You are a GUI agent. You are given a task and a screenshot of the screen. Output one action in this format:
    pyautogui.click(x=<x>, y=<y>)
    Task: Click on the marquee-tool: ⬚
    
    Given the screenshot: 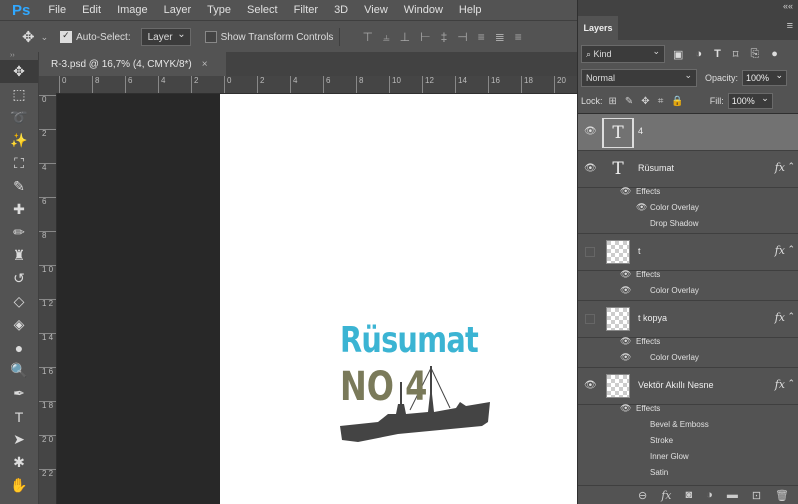 What is the action you would take?
    pyautogui.click(x=19, y=94)
    